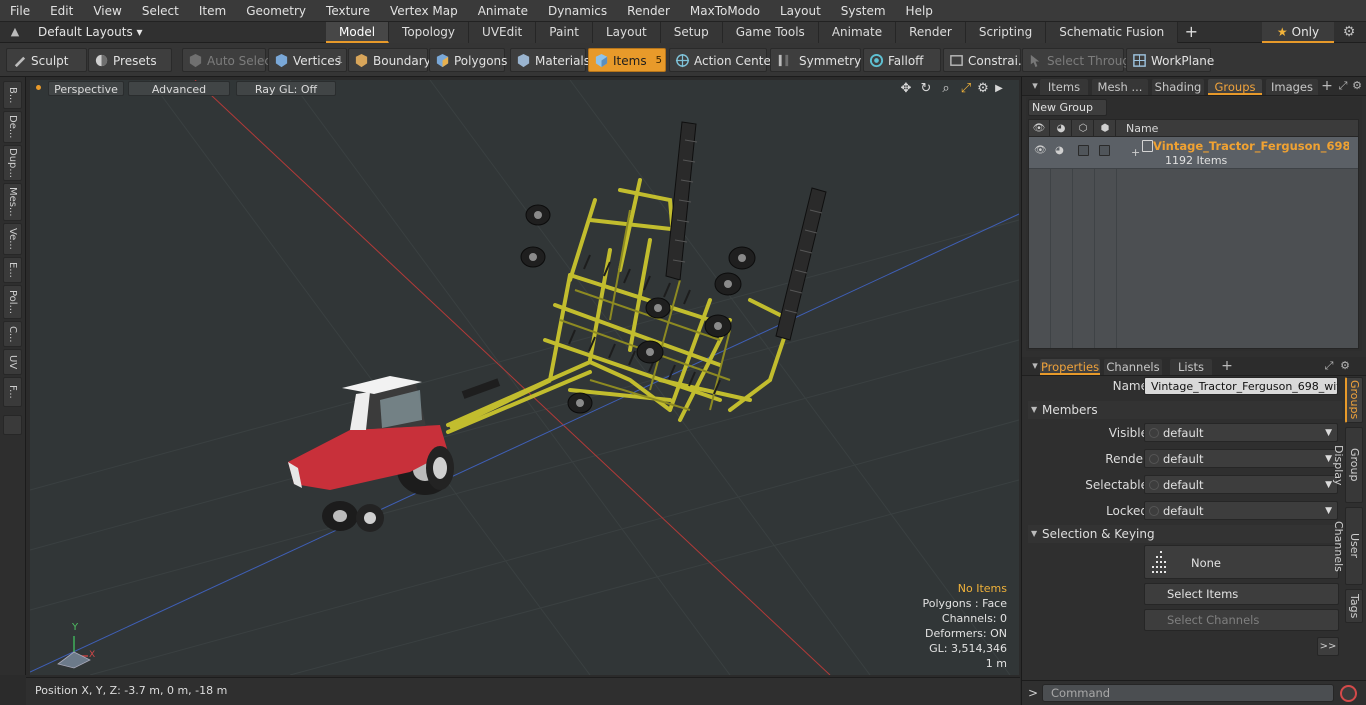 This screenshot has height=705, width=1366. Describe the element at coordinates (902, 60) in the screenshot. I see `falloff-button: Falloff` at that location.